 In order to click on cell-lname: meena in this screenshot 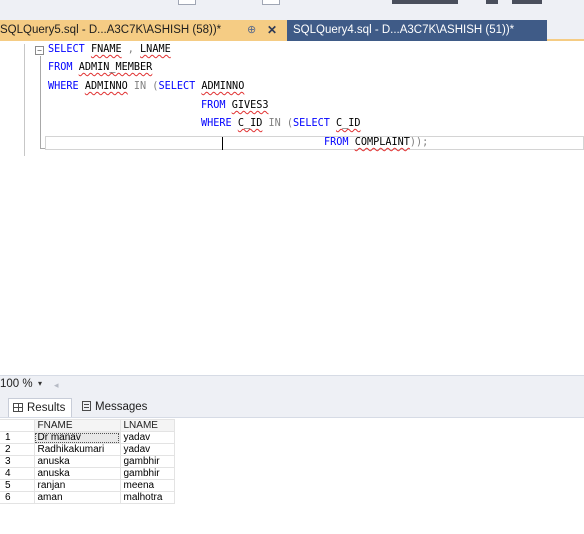, I will do `click(147, 485)`.